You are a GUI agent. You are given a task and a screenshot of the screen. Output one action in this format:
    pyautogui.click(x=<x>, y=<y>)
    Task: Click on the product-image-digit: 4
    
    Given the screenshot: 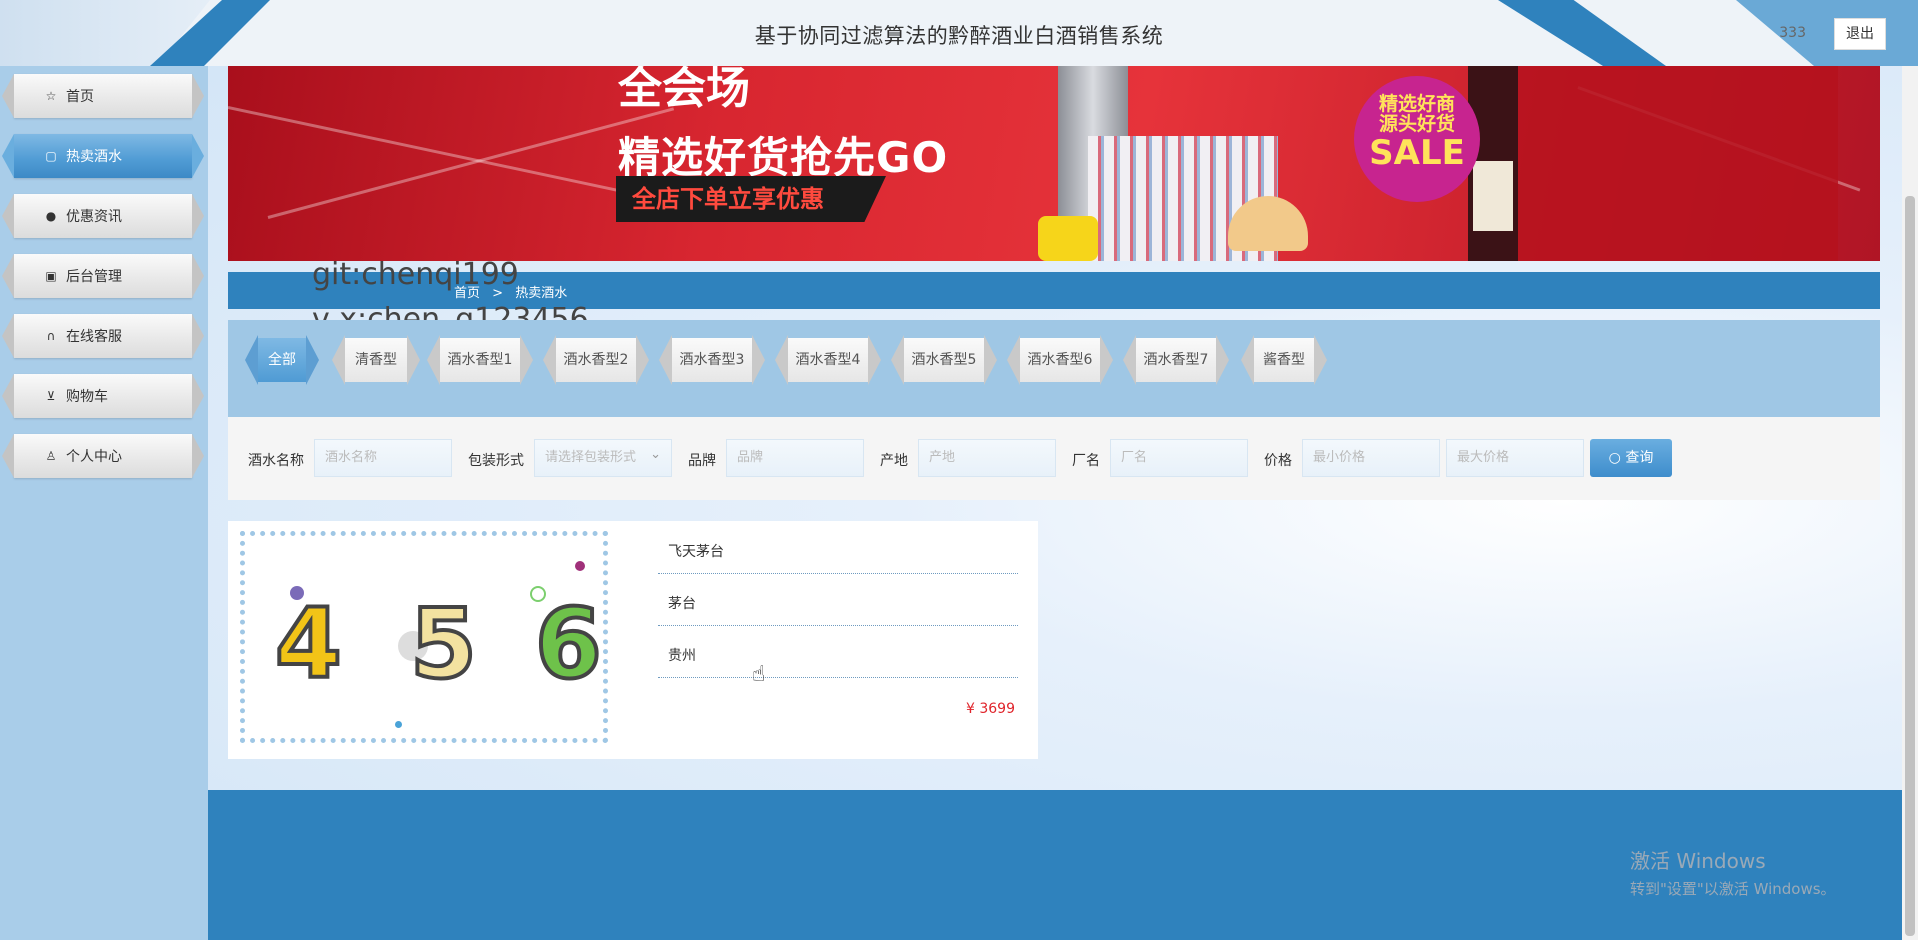 What is the action you would take?
    pyautogui.click(x=308, y=644)
    